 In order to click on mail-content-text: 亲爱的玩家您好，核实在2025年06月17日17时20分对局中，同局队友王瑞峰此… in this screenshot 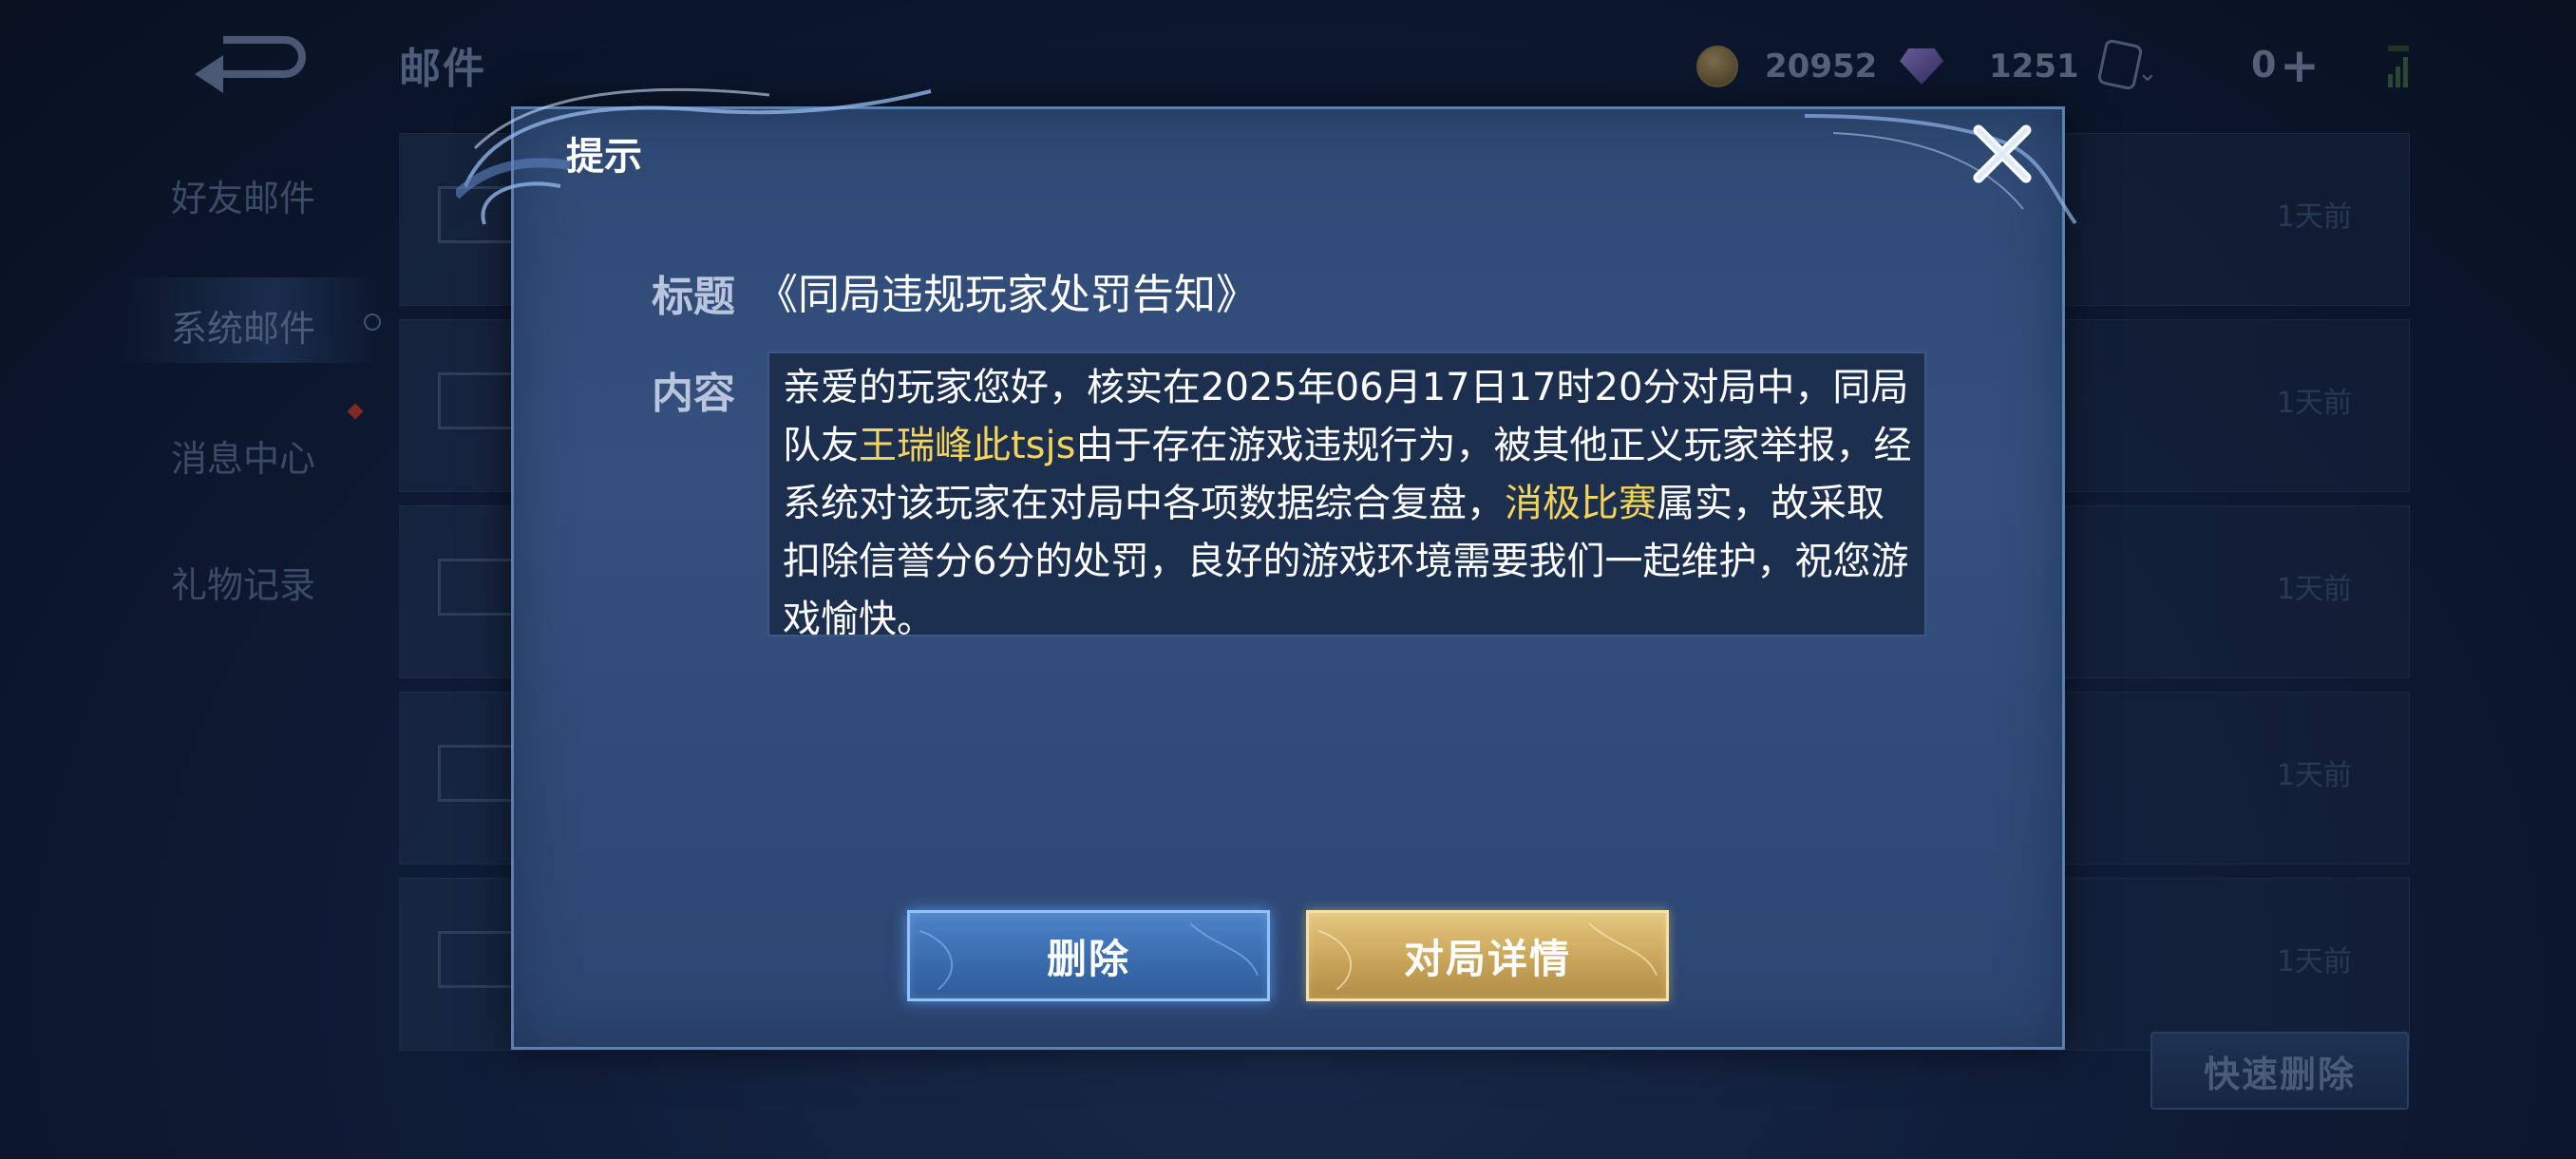, I will do `click(1348, 497)`.